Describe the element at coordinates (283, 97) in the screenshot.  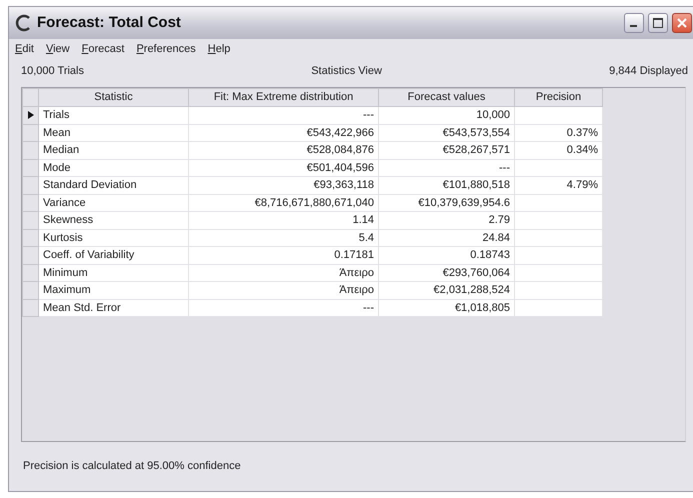
I see `column-header: Fit: Max Extreme distribution` at that location.